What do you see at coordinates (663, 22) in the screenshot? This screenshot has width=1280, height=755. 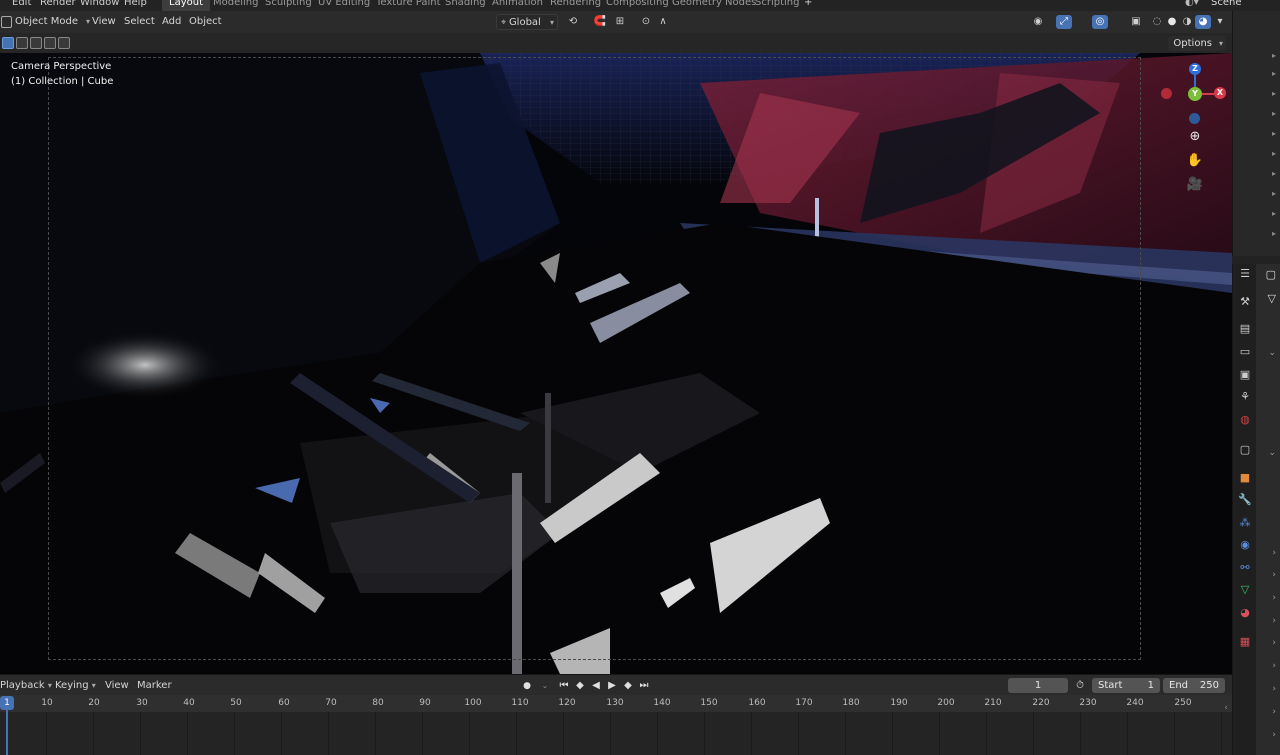 I see `falloff-icon: ∧` at bounding box center [663, 22].